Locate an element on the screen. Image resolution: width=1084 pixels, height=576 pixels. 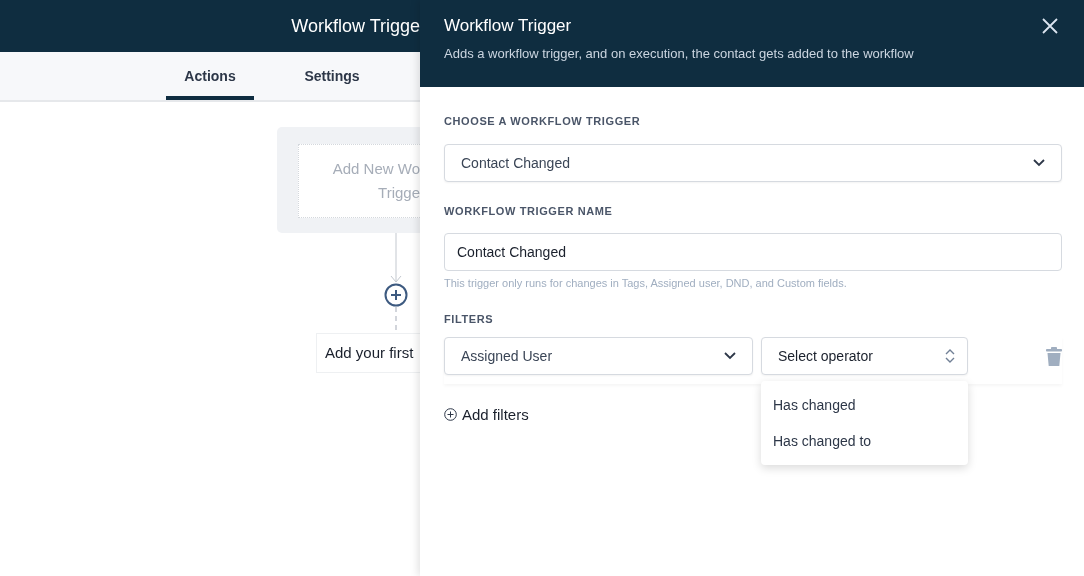
filter-field-select: Assigned User is located at coordinates (598, 356).